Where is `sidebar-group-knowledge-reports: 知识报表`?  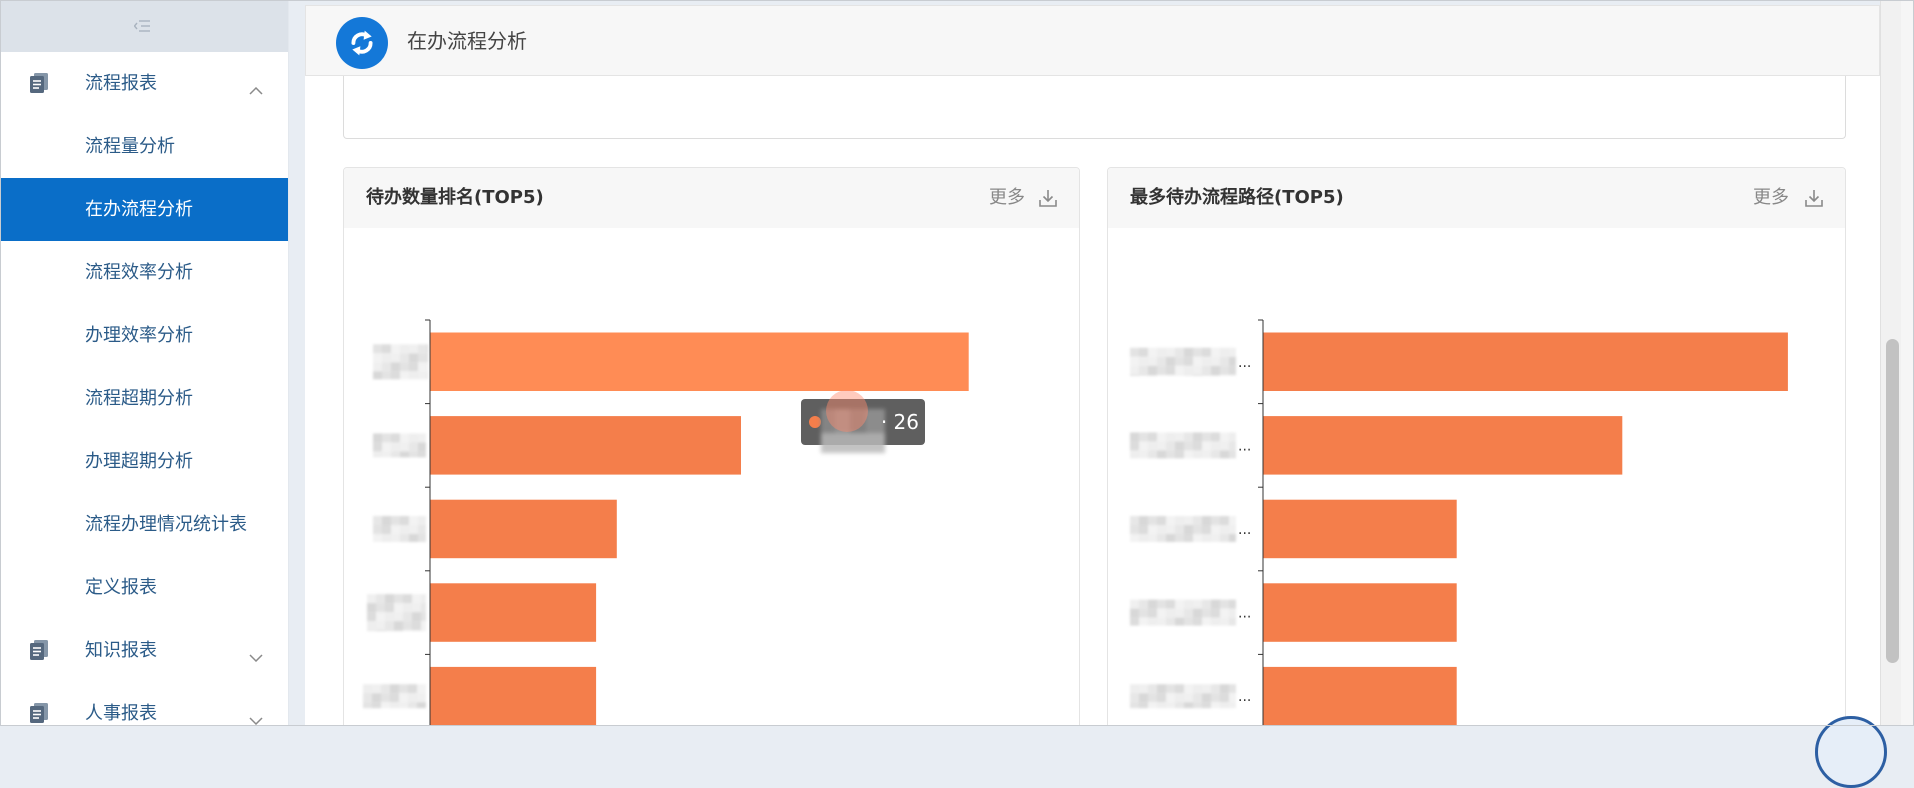
sidebar-group-knowledge-reports: 知识报表 is located at coordinates (144, 650).